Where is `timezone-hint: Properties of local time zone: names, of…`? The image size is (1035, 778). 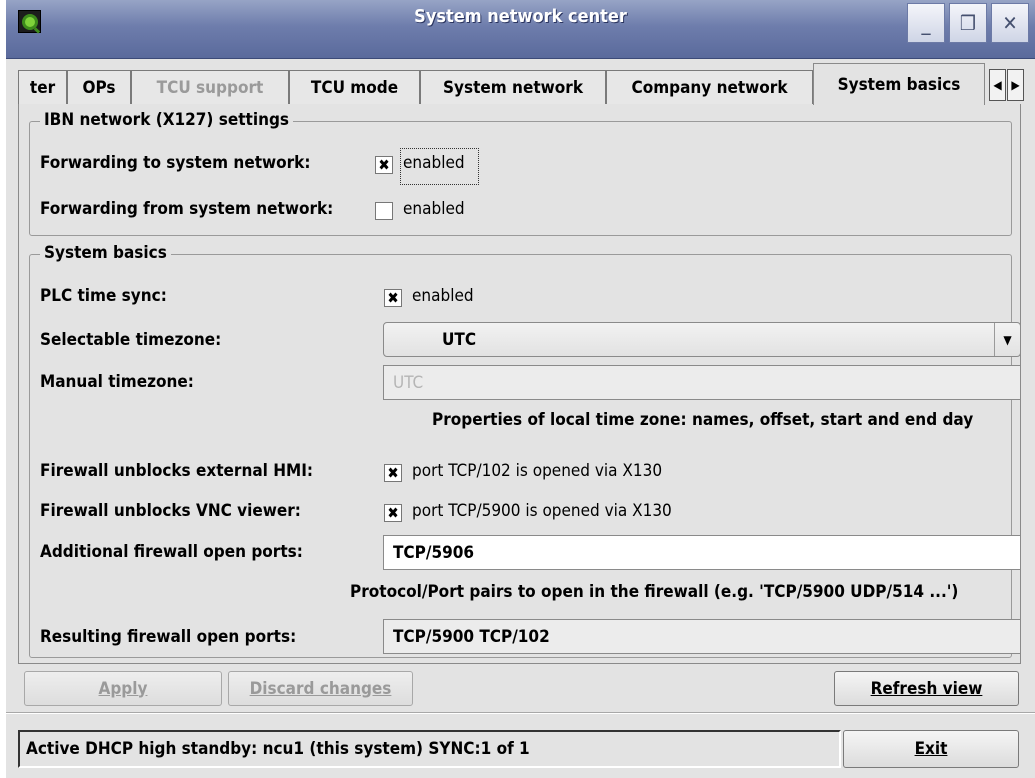
timezone-hint: Properties of local time zone: names, of… is located at coordinates (703, 420).